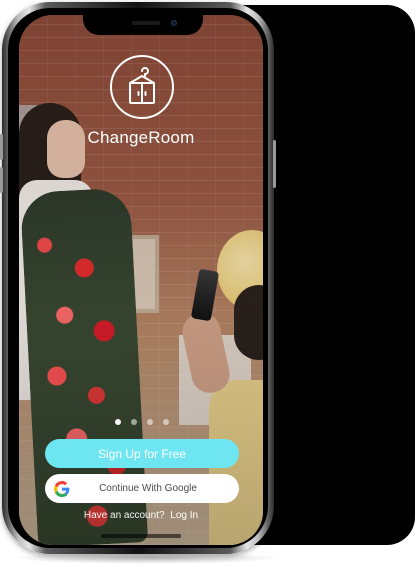  What do you see at coordinates (148, 488) in the screenshot?
I see `google-label: Continue With Google` at bounding box center [148, 488].